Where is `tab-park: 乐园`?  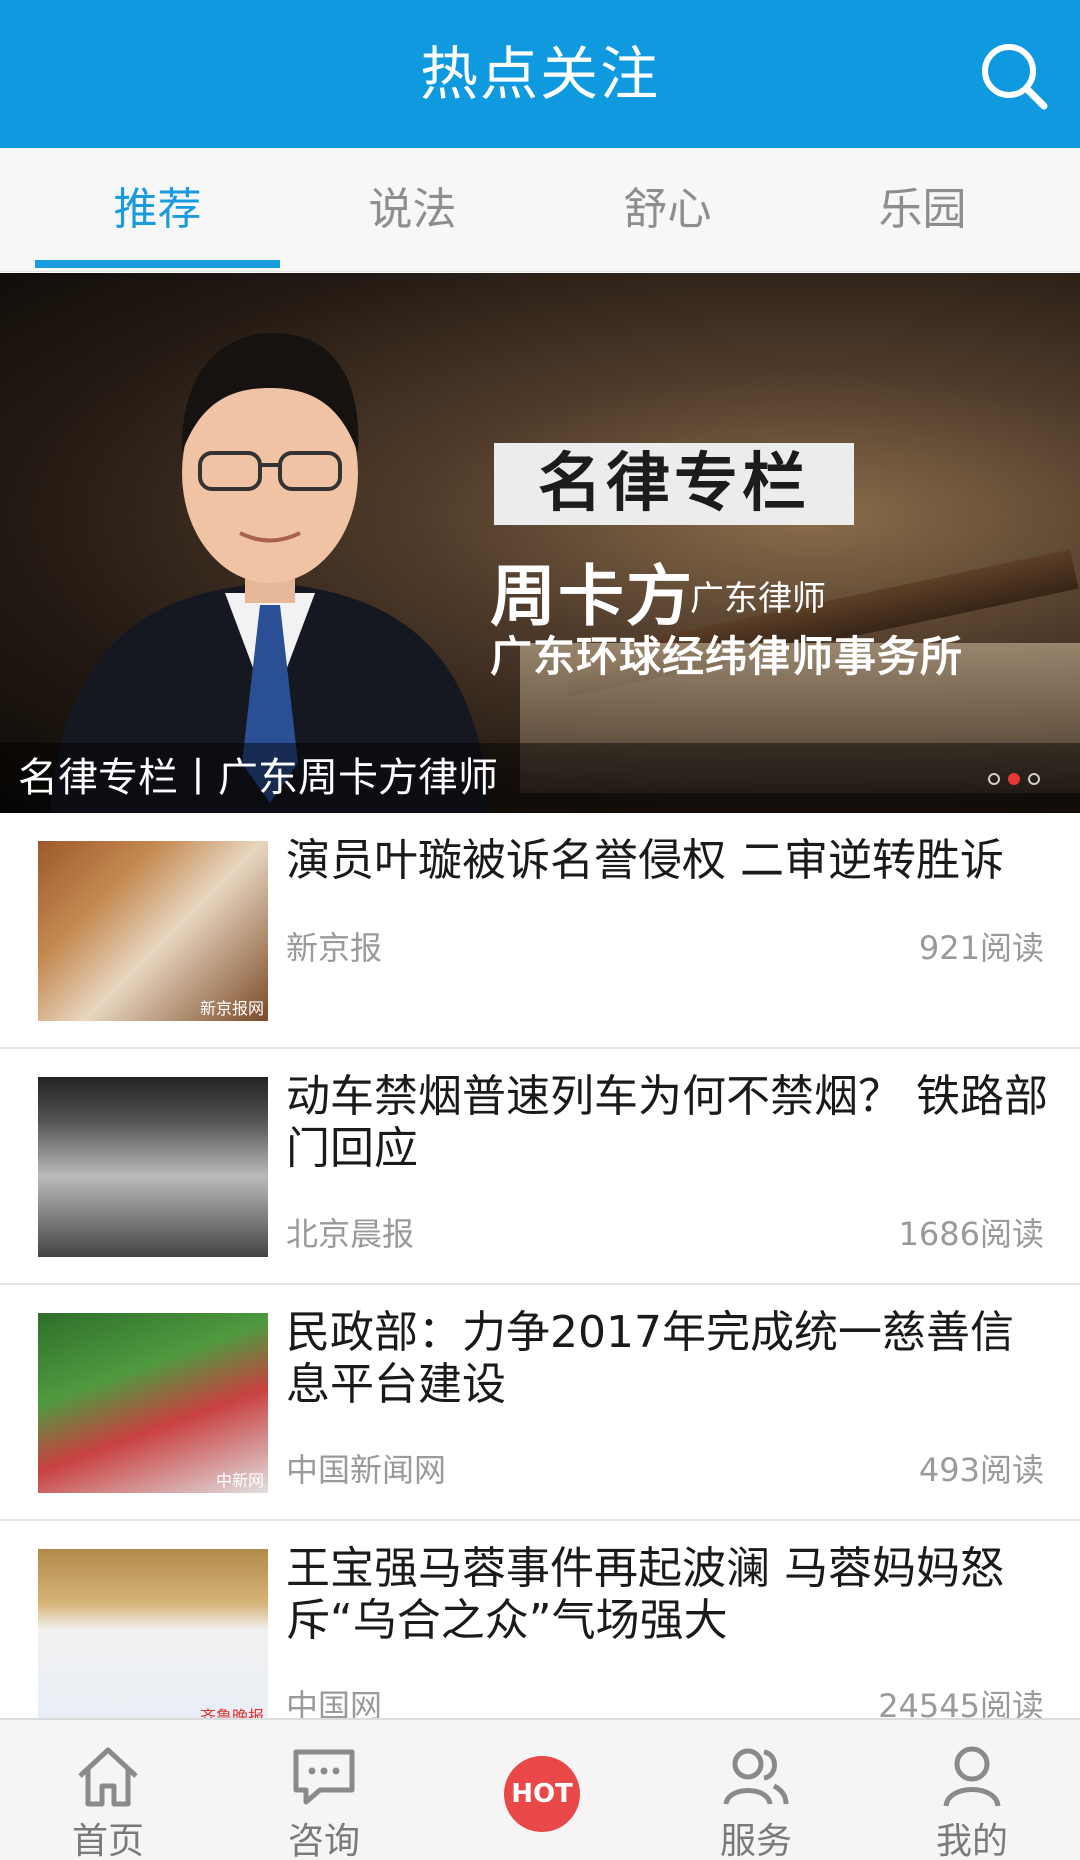
tab-park: 乐园 is located at coordinates (922, 210).